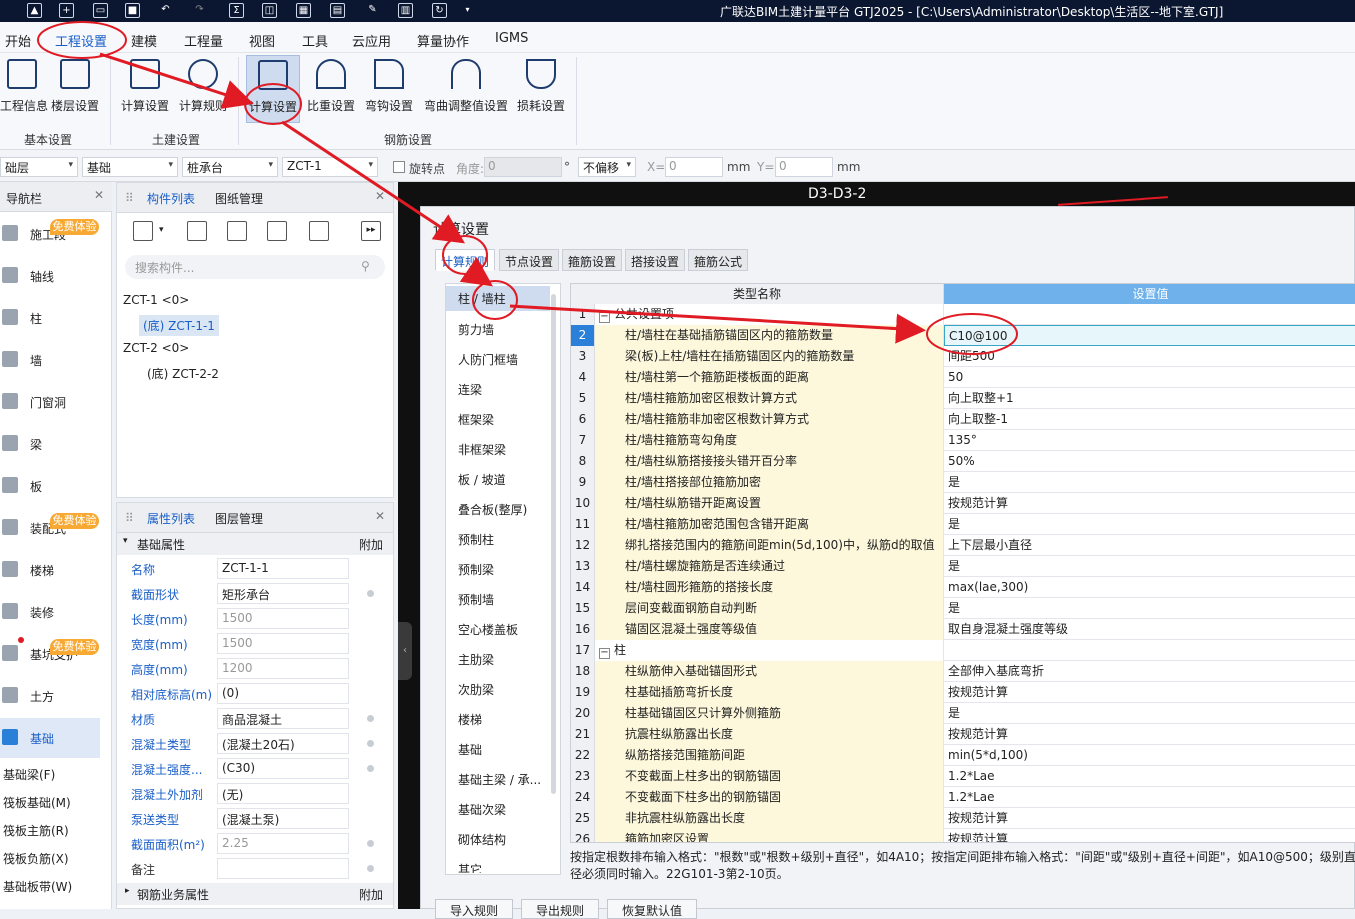 The image size is (1355, 919). Describe the element at coordinates (36, 830) in the screenshot. I see `nav-sub-raft-main-bar: 筏板主筋(R)` at that location.